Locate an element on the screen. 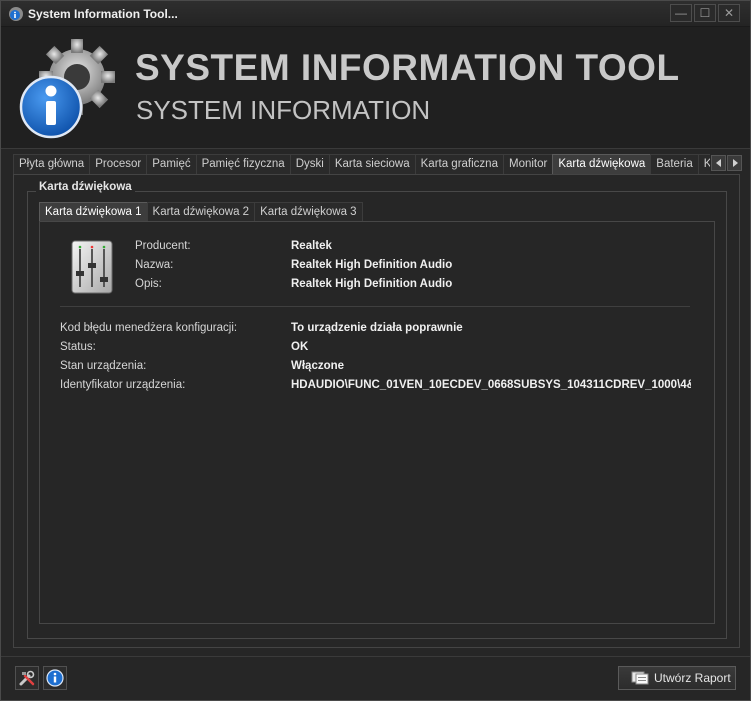  tab-scroll-right-button is located at coordinates (734, 163).